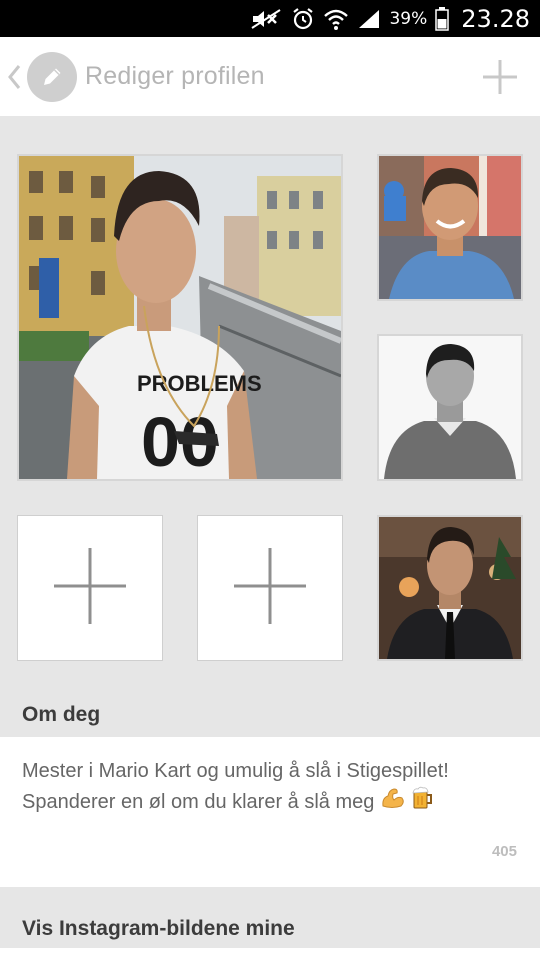 This screenshot has width=540, height=960. What do you see at coordinates (199, 383) in the screenshot?
I see `svg-text: PROBLEMS` at bounding box center [199, 383].